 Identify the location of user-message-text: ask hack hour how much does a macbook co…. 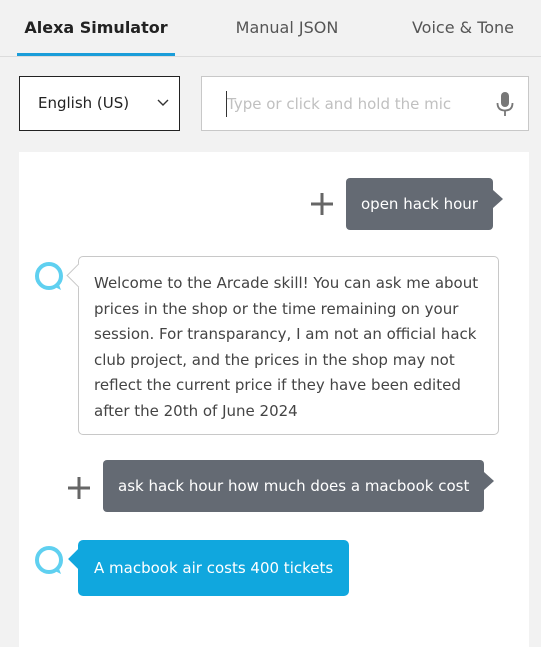
(294, 486).